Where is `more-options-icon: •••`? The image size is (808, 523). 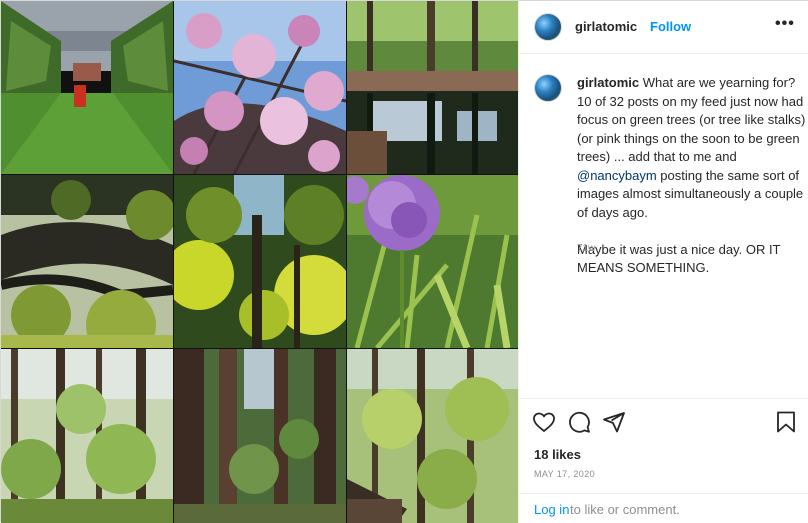 more-options-icon: ••• is located at coordinates (785, 24).